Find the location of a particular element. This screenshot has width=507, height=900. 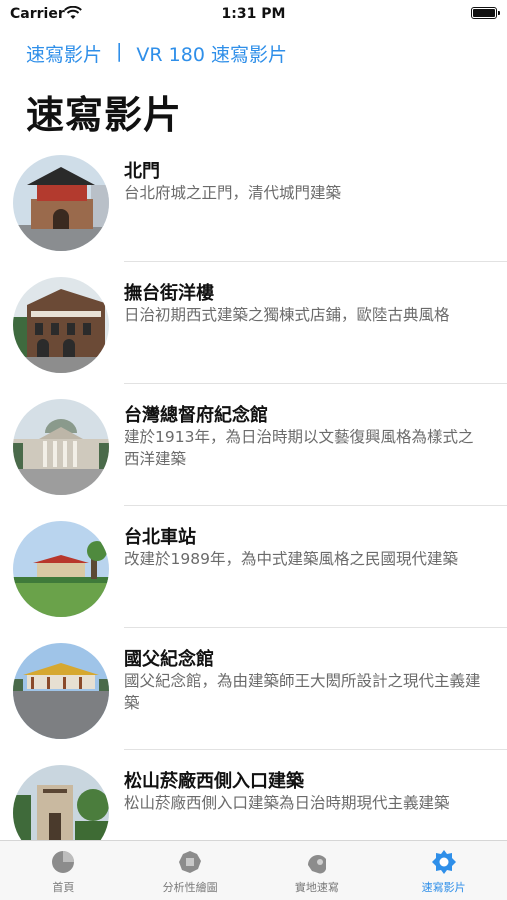

list-item: 台灣總督府紀念館 建於1913年，為日治時期以文藝復興風格為樣式之西洋建築 is located at coordinates (253, 445).